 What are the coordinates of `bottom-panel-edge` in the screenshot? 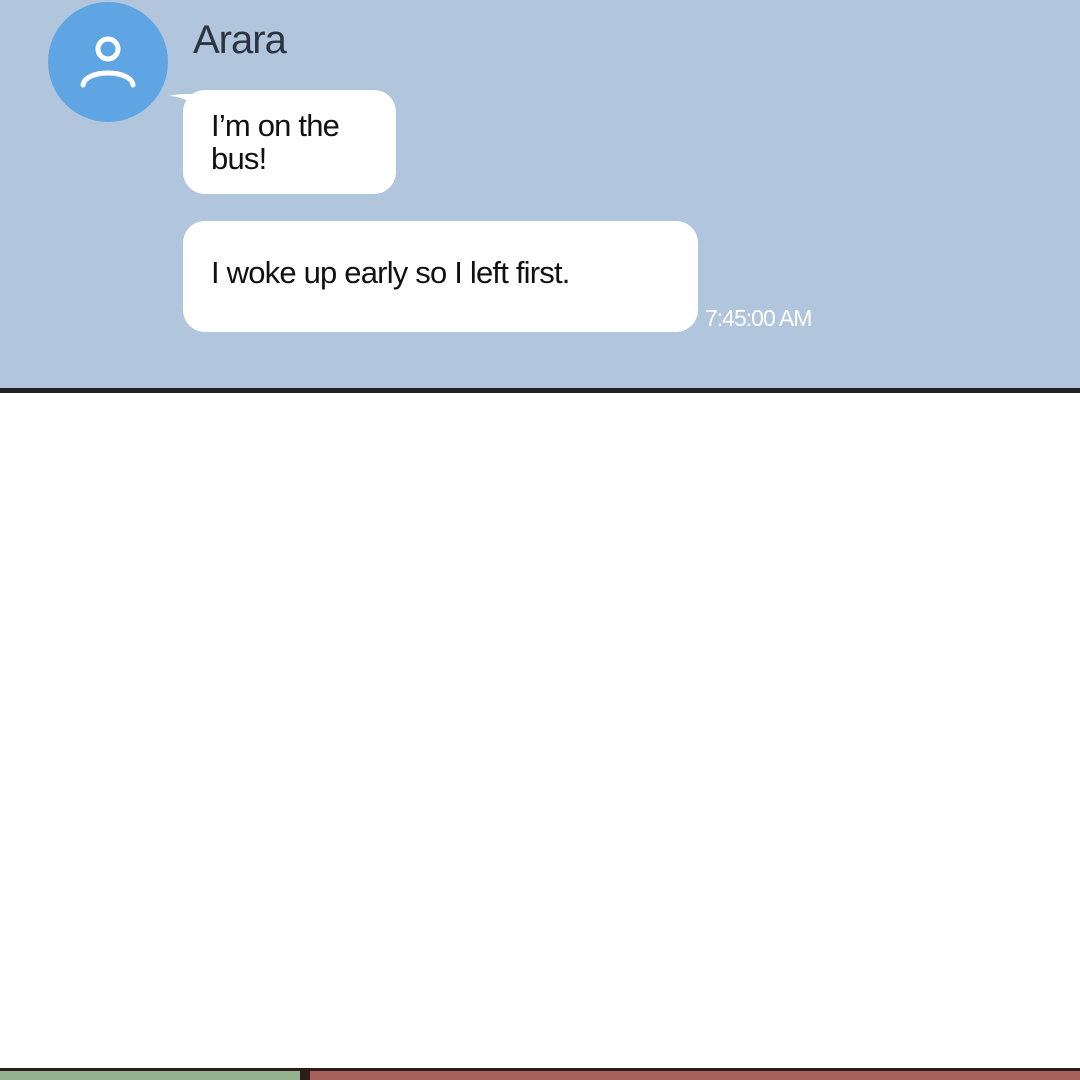 It's located at (540, 1074).